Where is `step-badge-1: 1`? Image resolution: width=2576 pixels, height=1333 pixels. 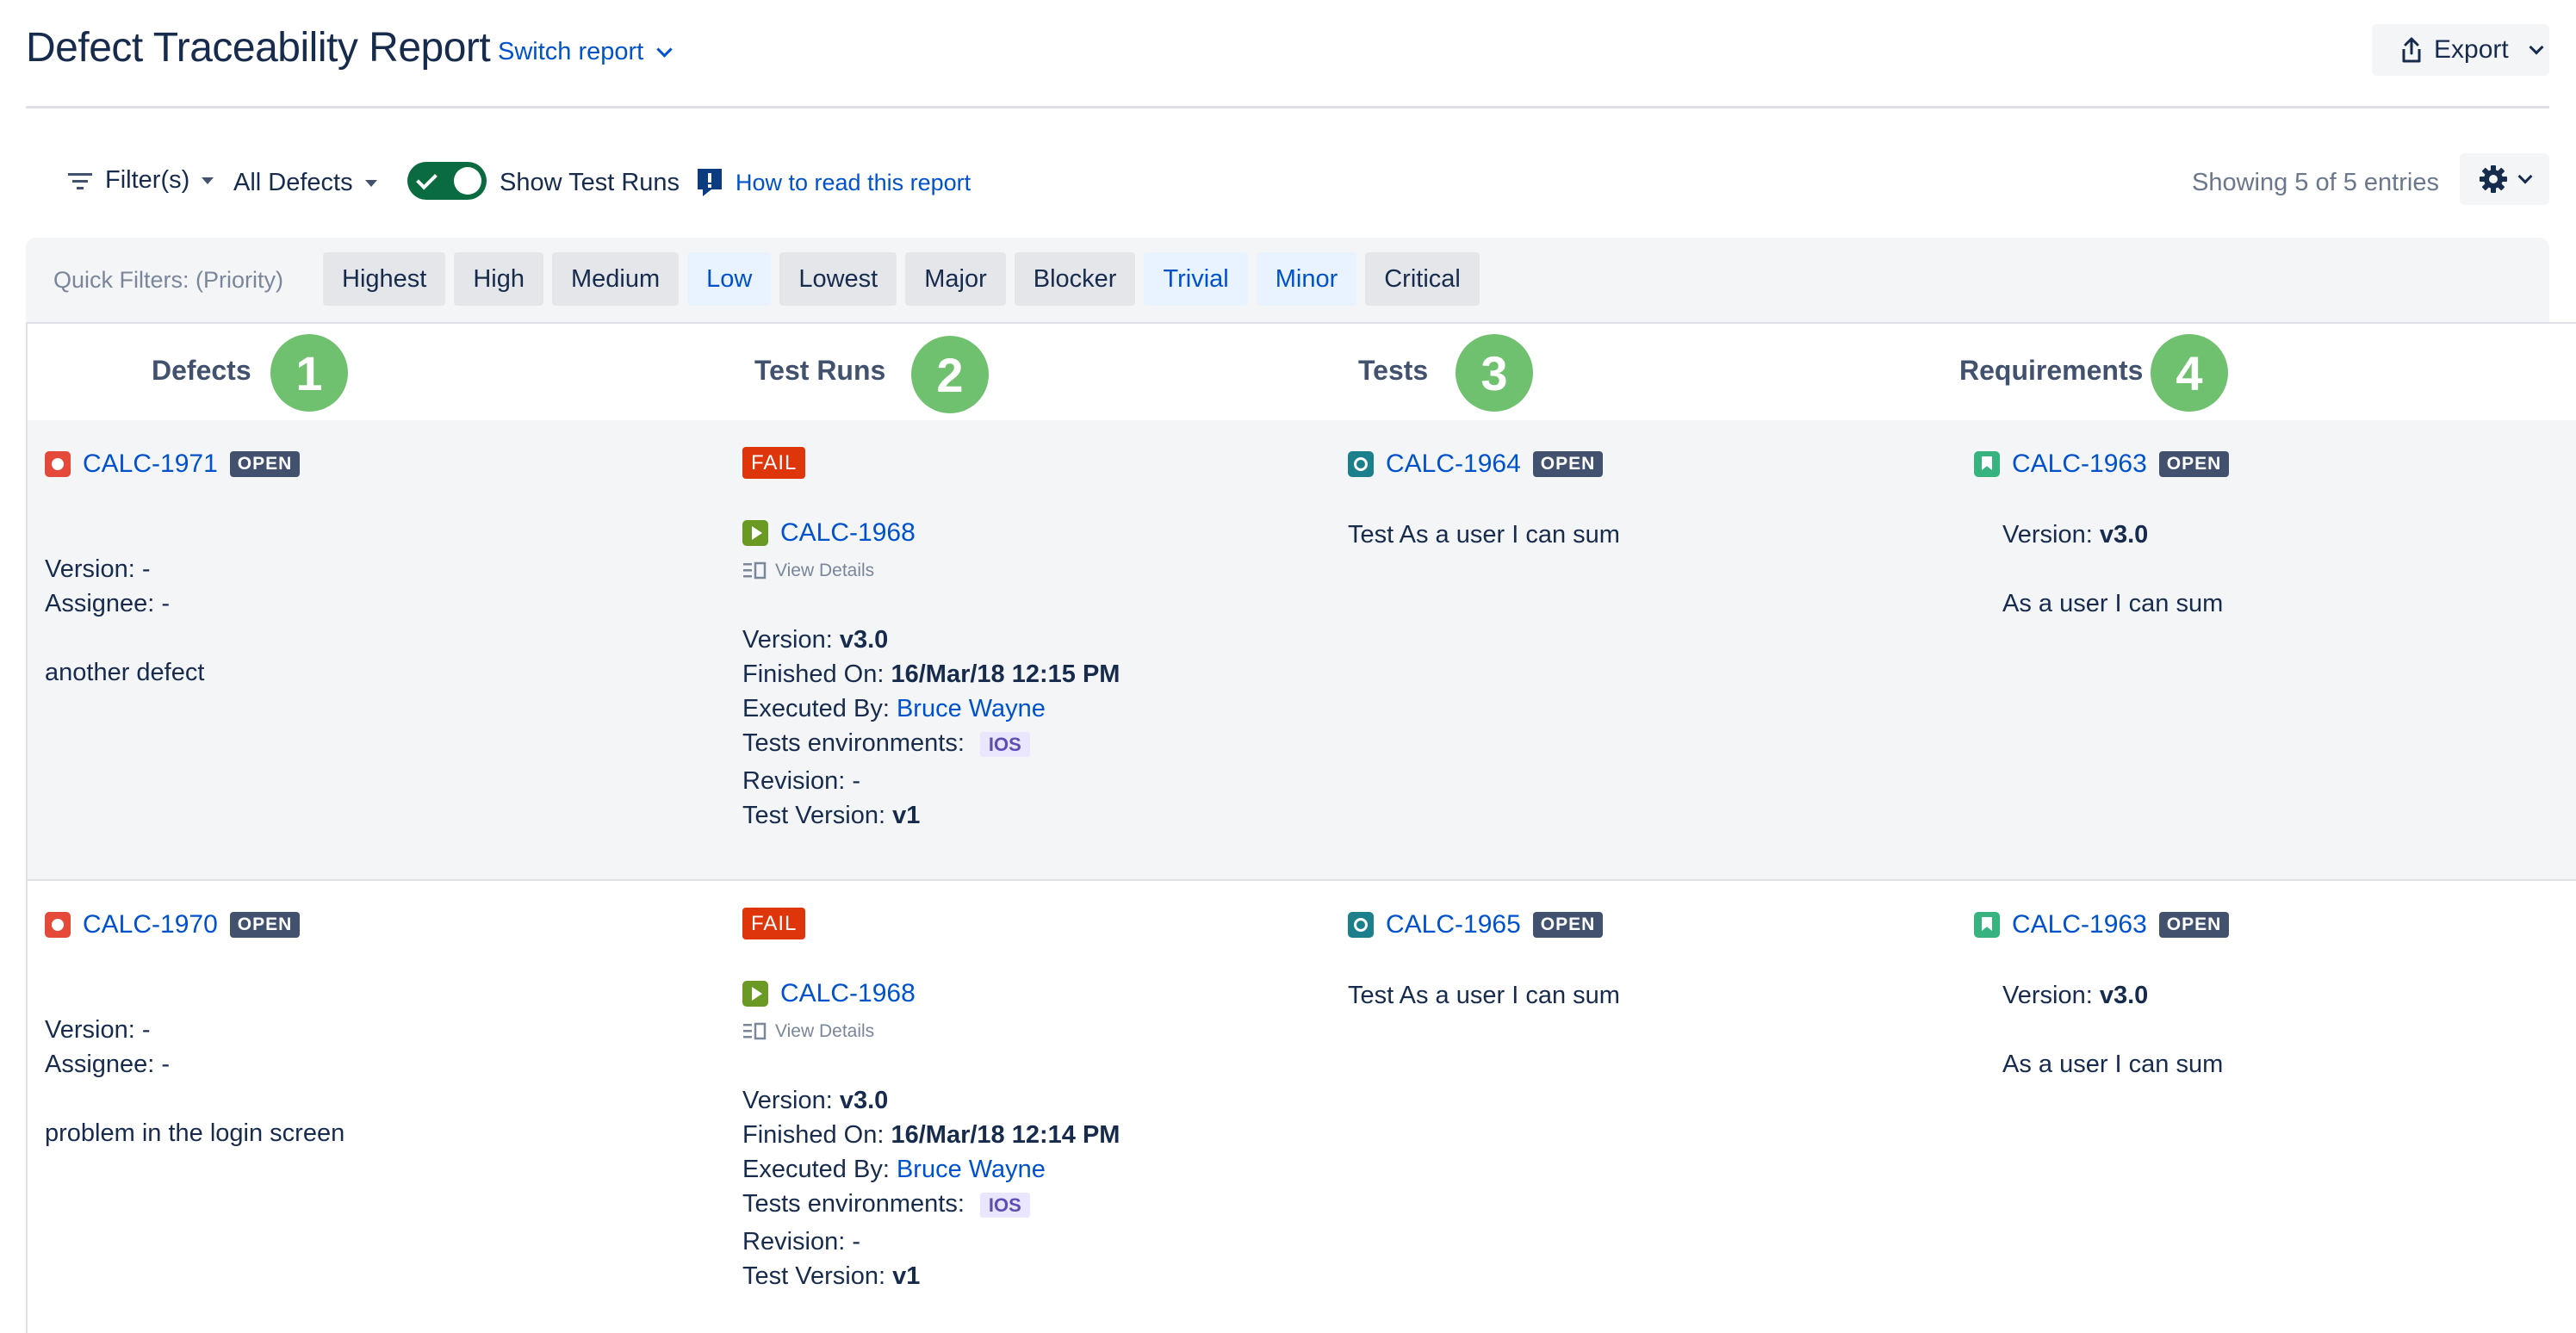 step-badge-1: 1 is located at coordinates (309, 373).